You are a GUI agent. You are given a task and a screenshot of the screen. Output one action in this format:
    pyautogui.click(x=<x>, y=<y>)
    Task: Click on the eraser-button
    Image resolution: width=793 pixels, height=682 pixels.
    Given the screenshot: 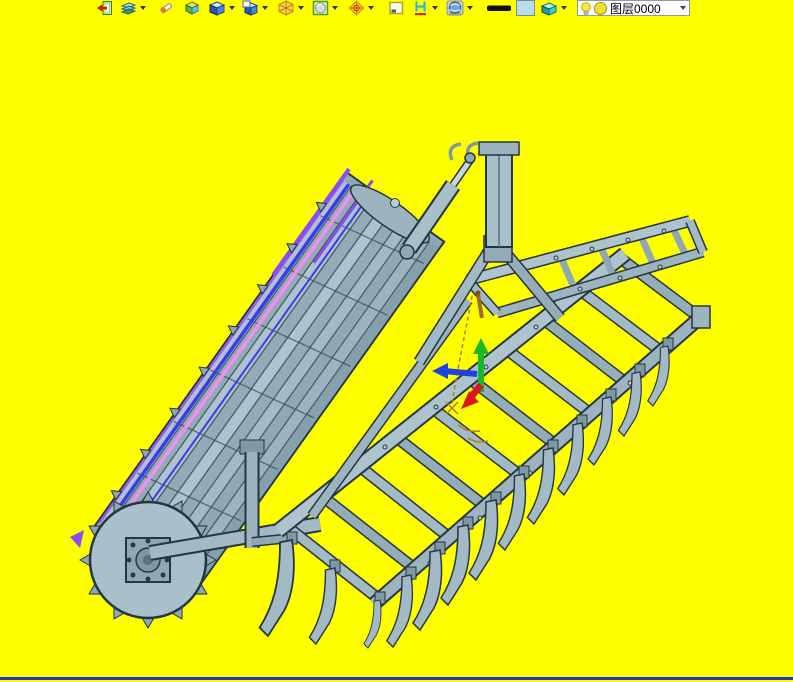 What is the action you would take?
    pyautogui.click(x=166, y=8)
    